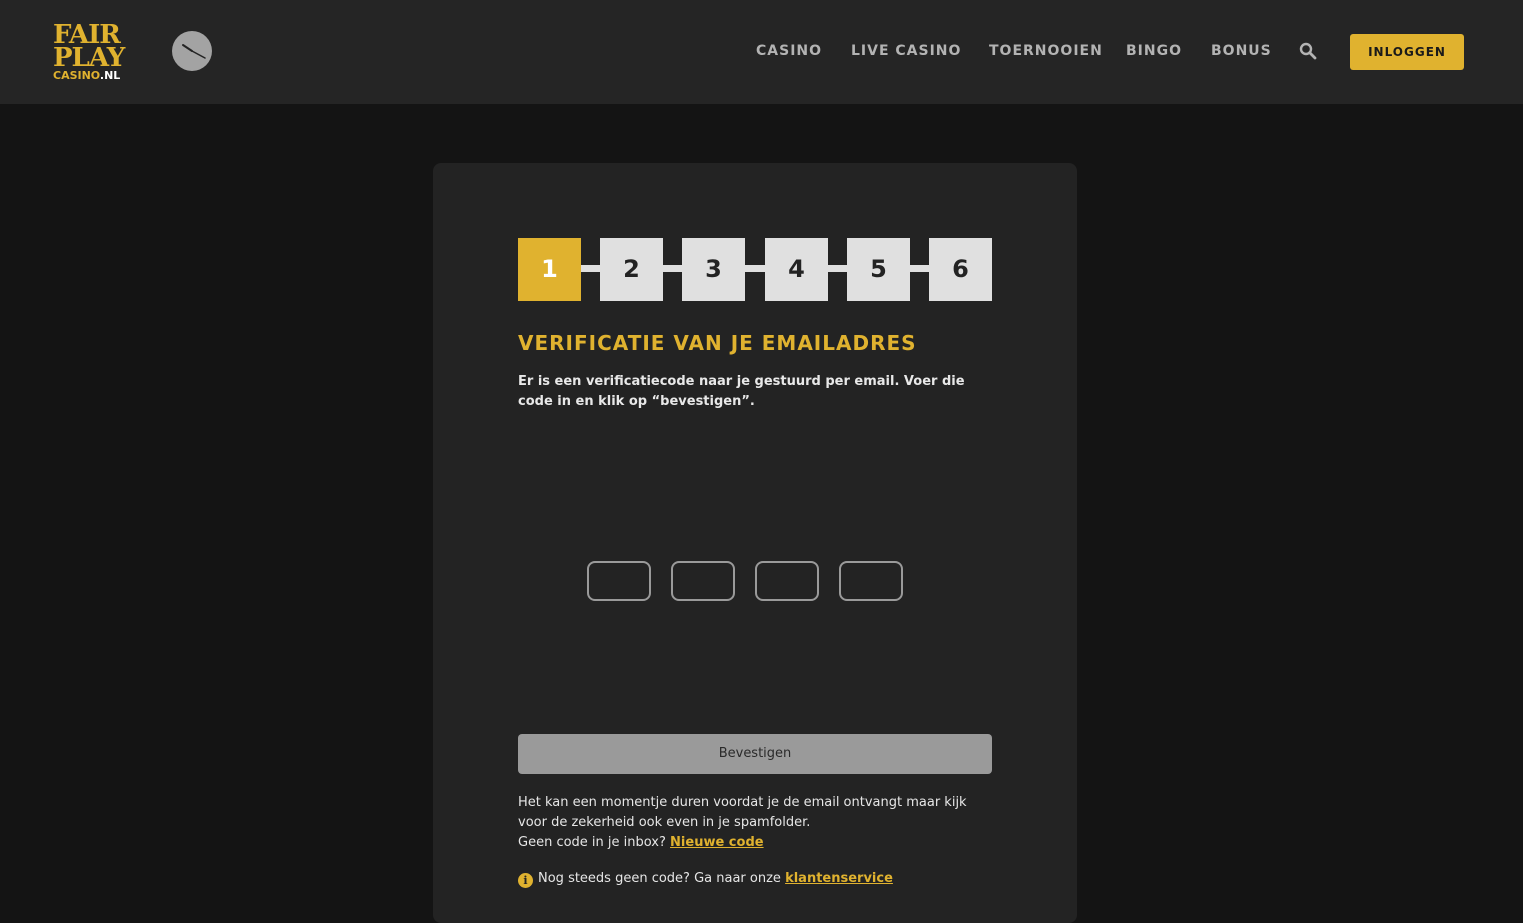 The height and width of the screenshot is (923, 1523). I want to click on support-hint-text: Nog steeds geen code? Ga naar onze, so click(659, 878).